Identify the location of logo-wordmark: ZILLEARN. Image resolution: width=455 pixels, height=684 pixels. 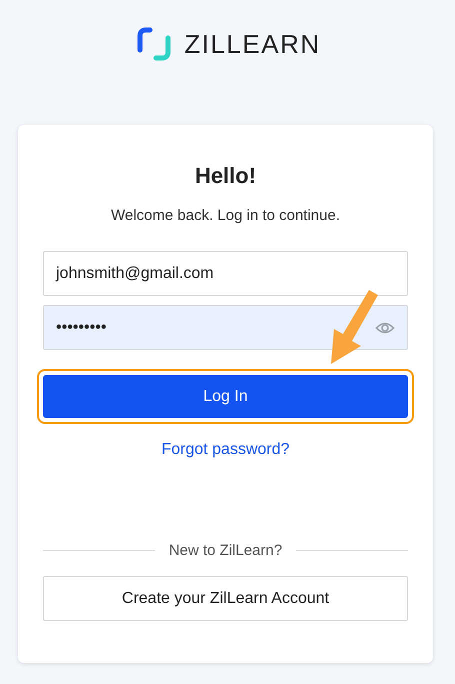
(252, 44).